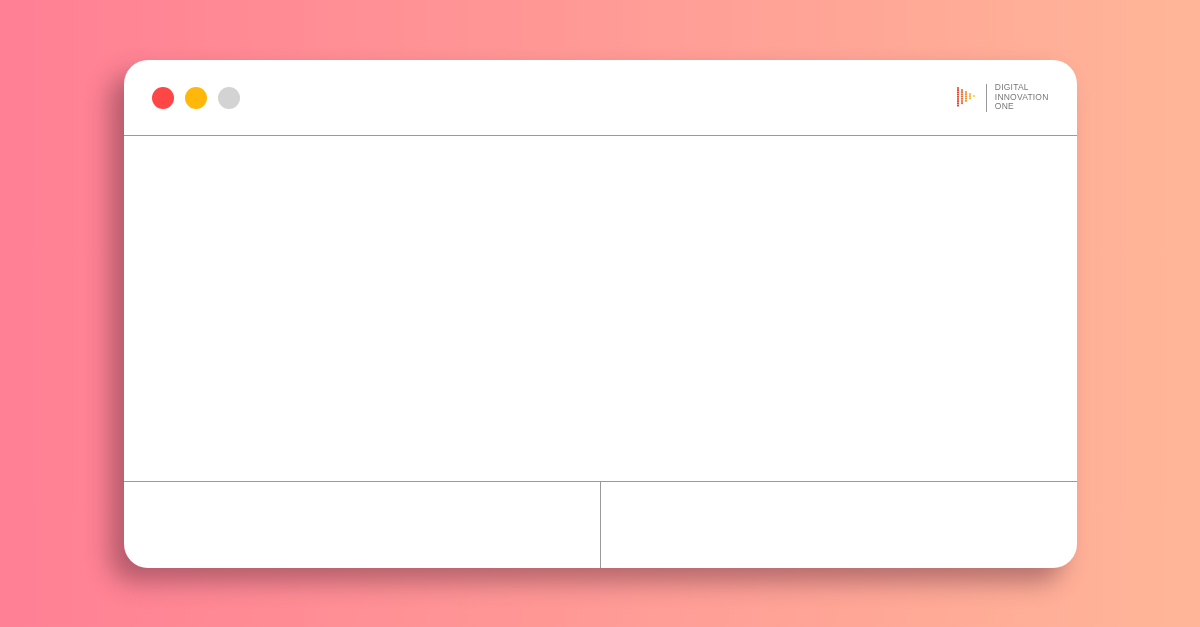  What do you see at coordinates (966, 97) in the screenshot?
I see `logo-icon` at bounding box center [966, 97].